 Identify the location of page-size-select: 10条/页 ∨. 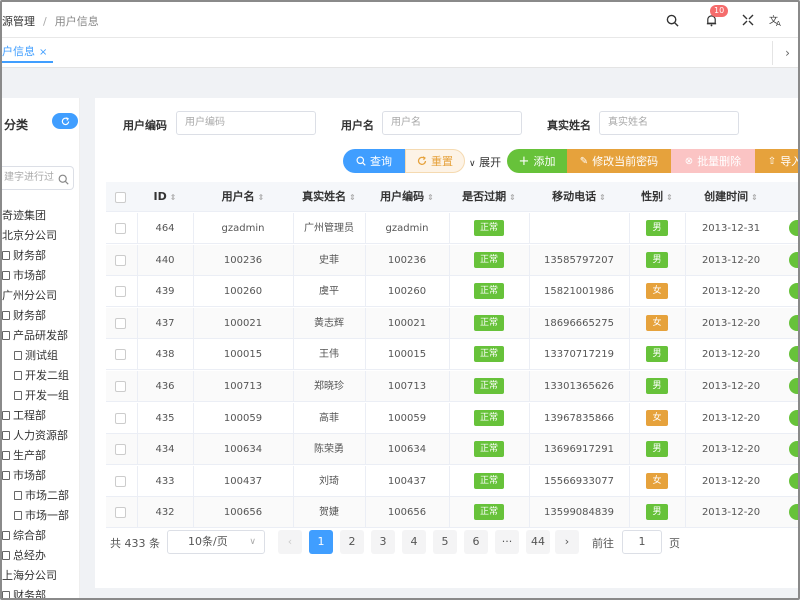
(216, 542).